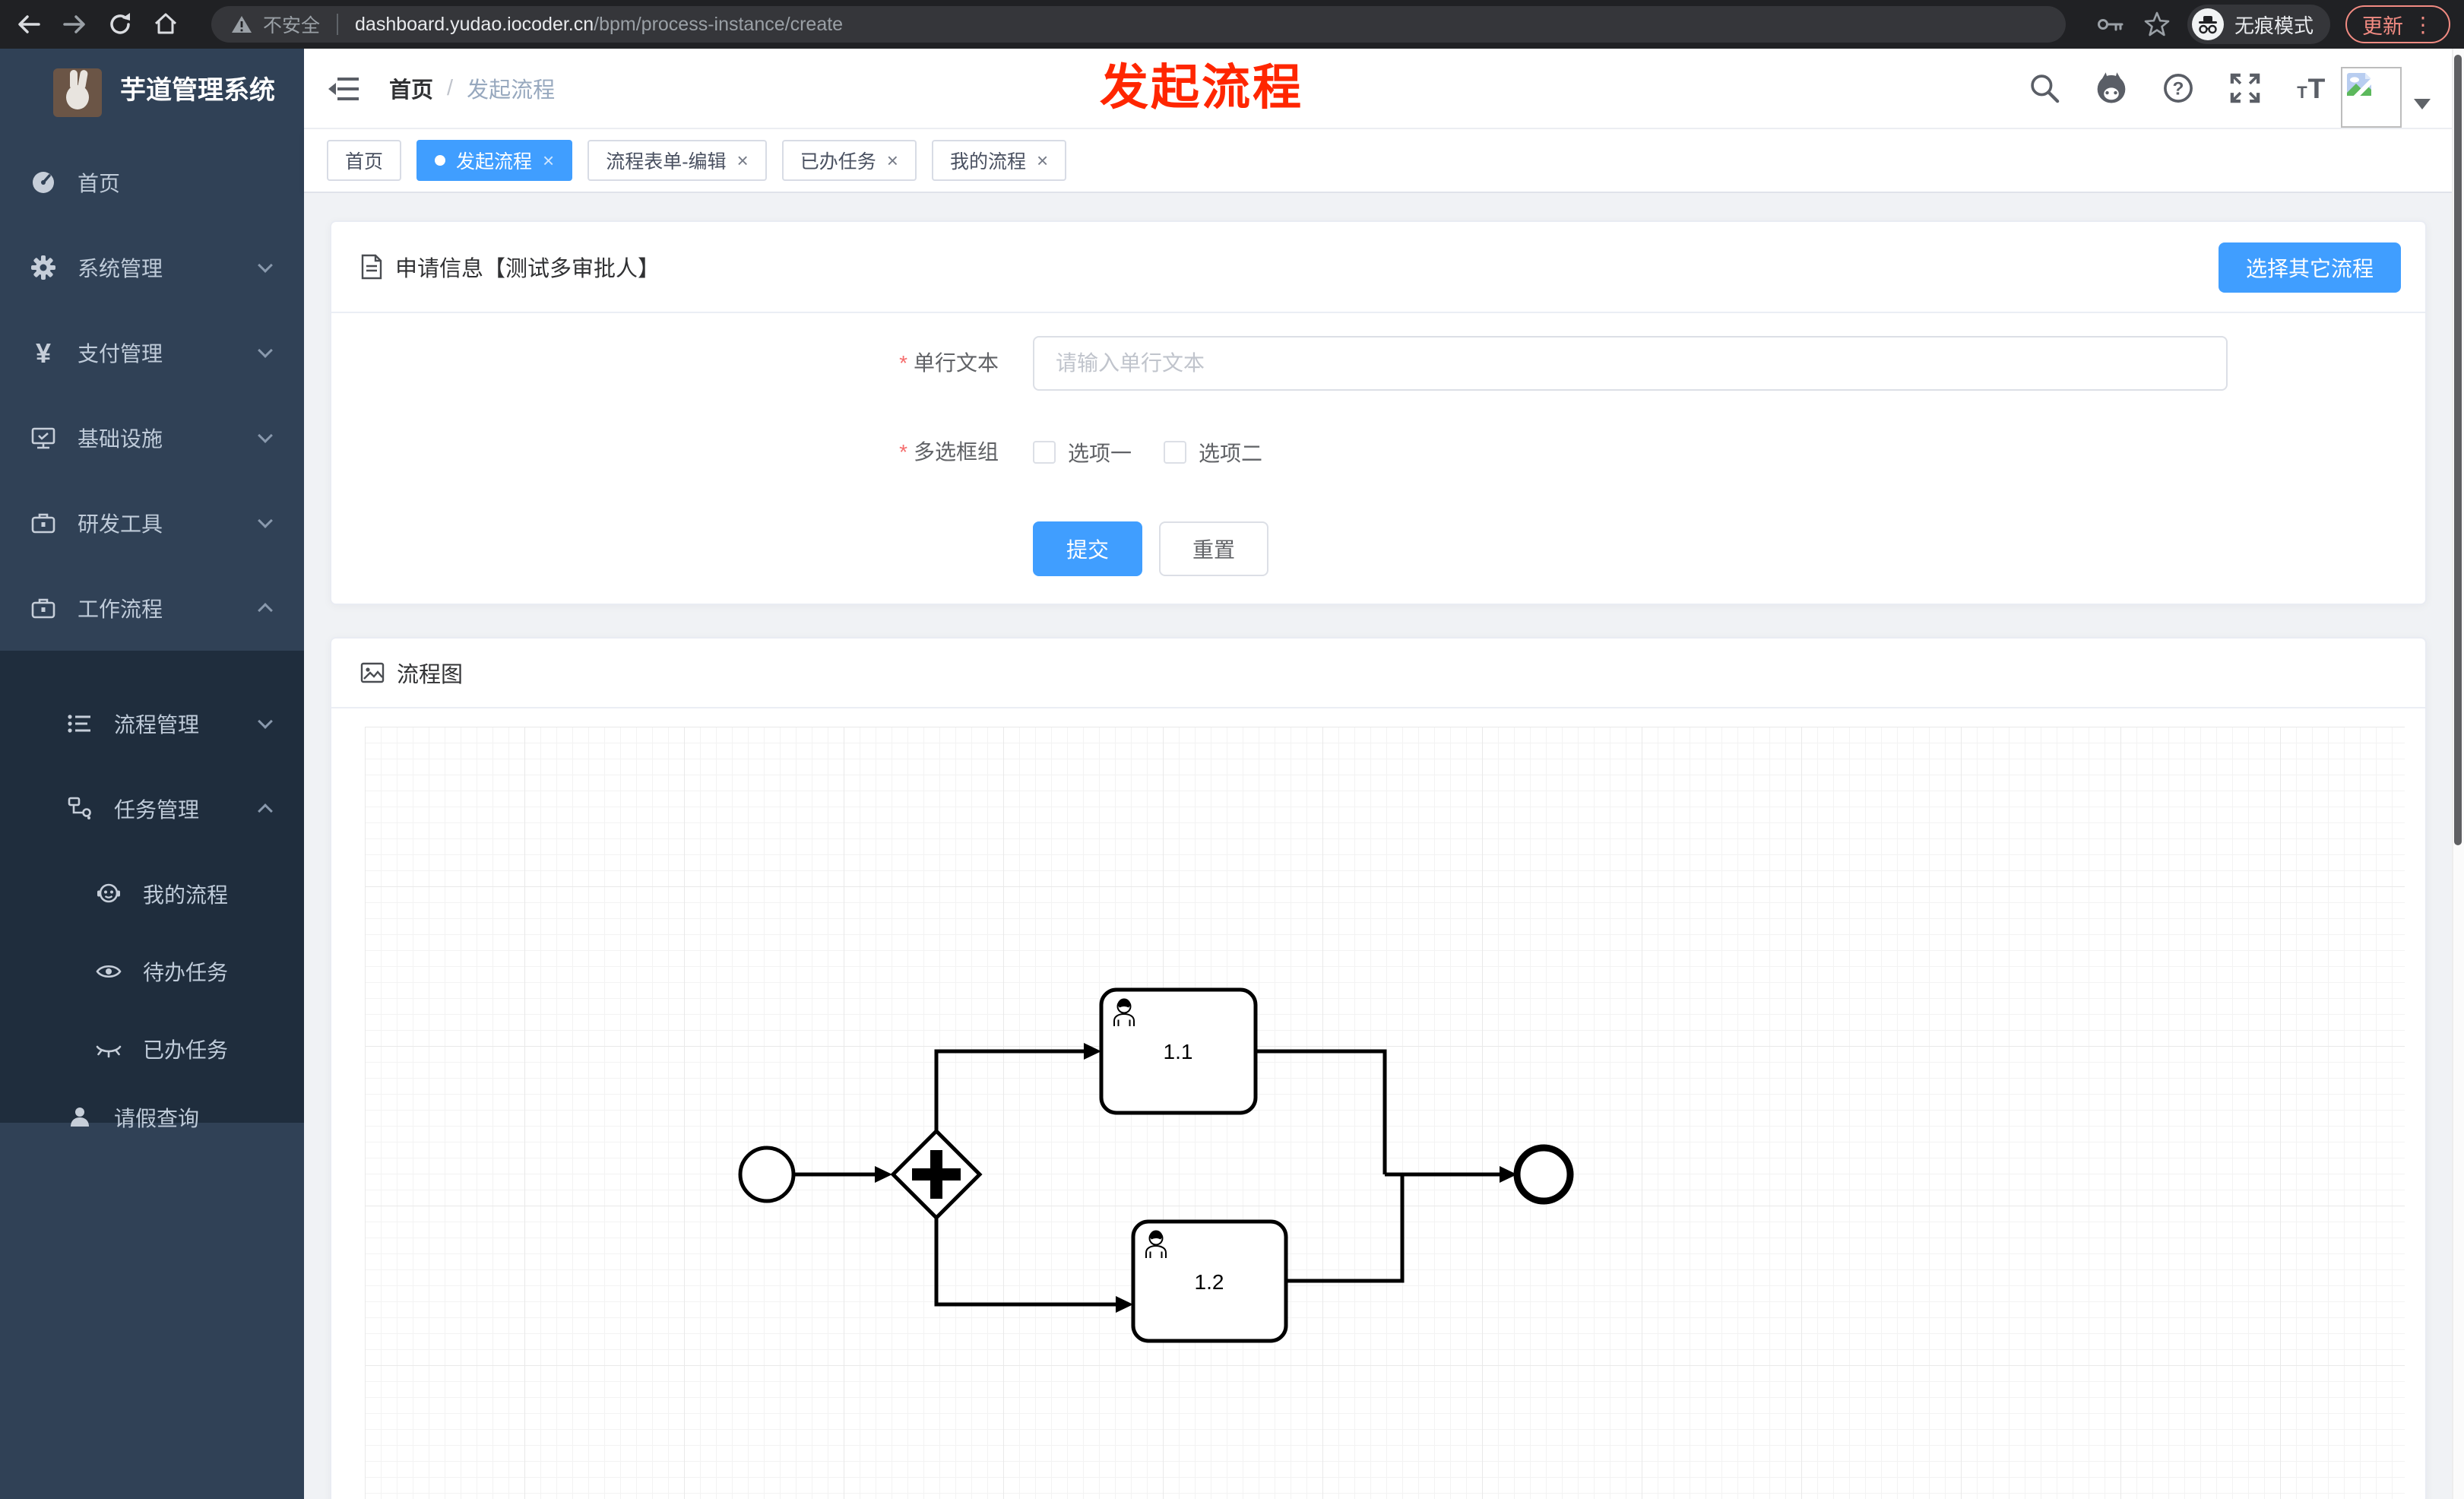 The image size is (2464, 1499). Describe the element at coordinates (512, 90) in the screenshot. I see `breadcrumb-current: 发起流程` at that location.